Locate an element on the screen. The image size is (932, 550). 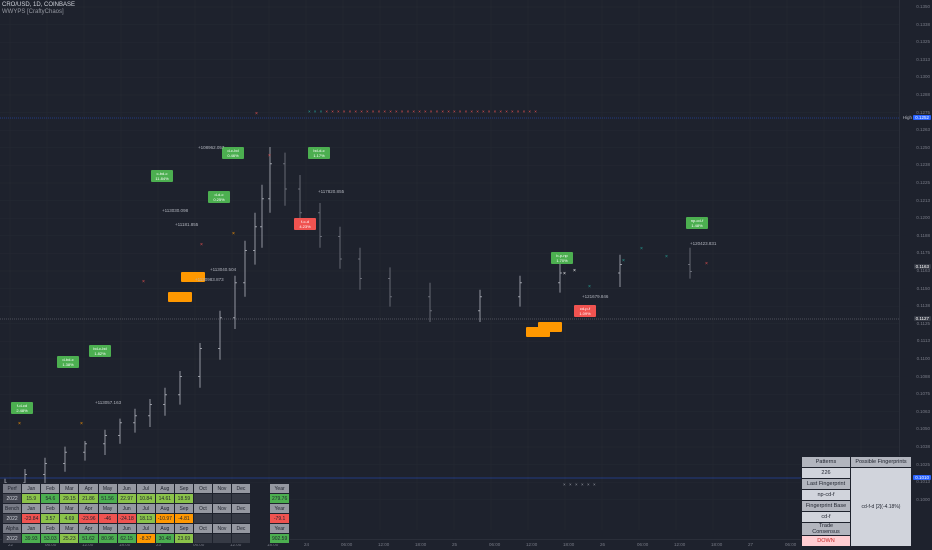
pattern-tag: c-bd-c11.84% is located at coordinates (162, 176).